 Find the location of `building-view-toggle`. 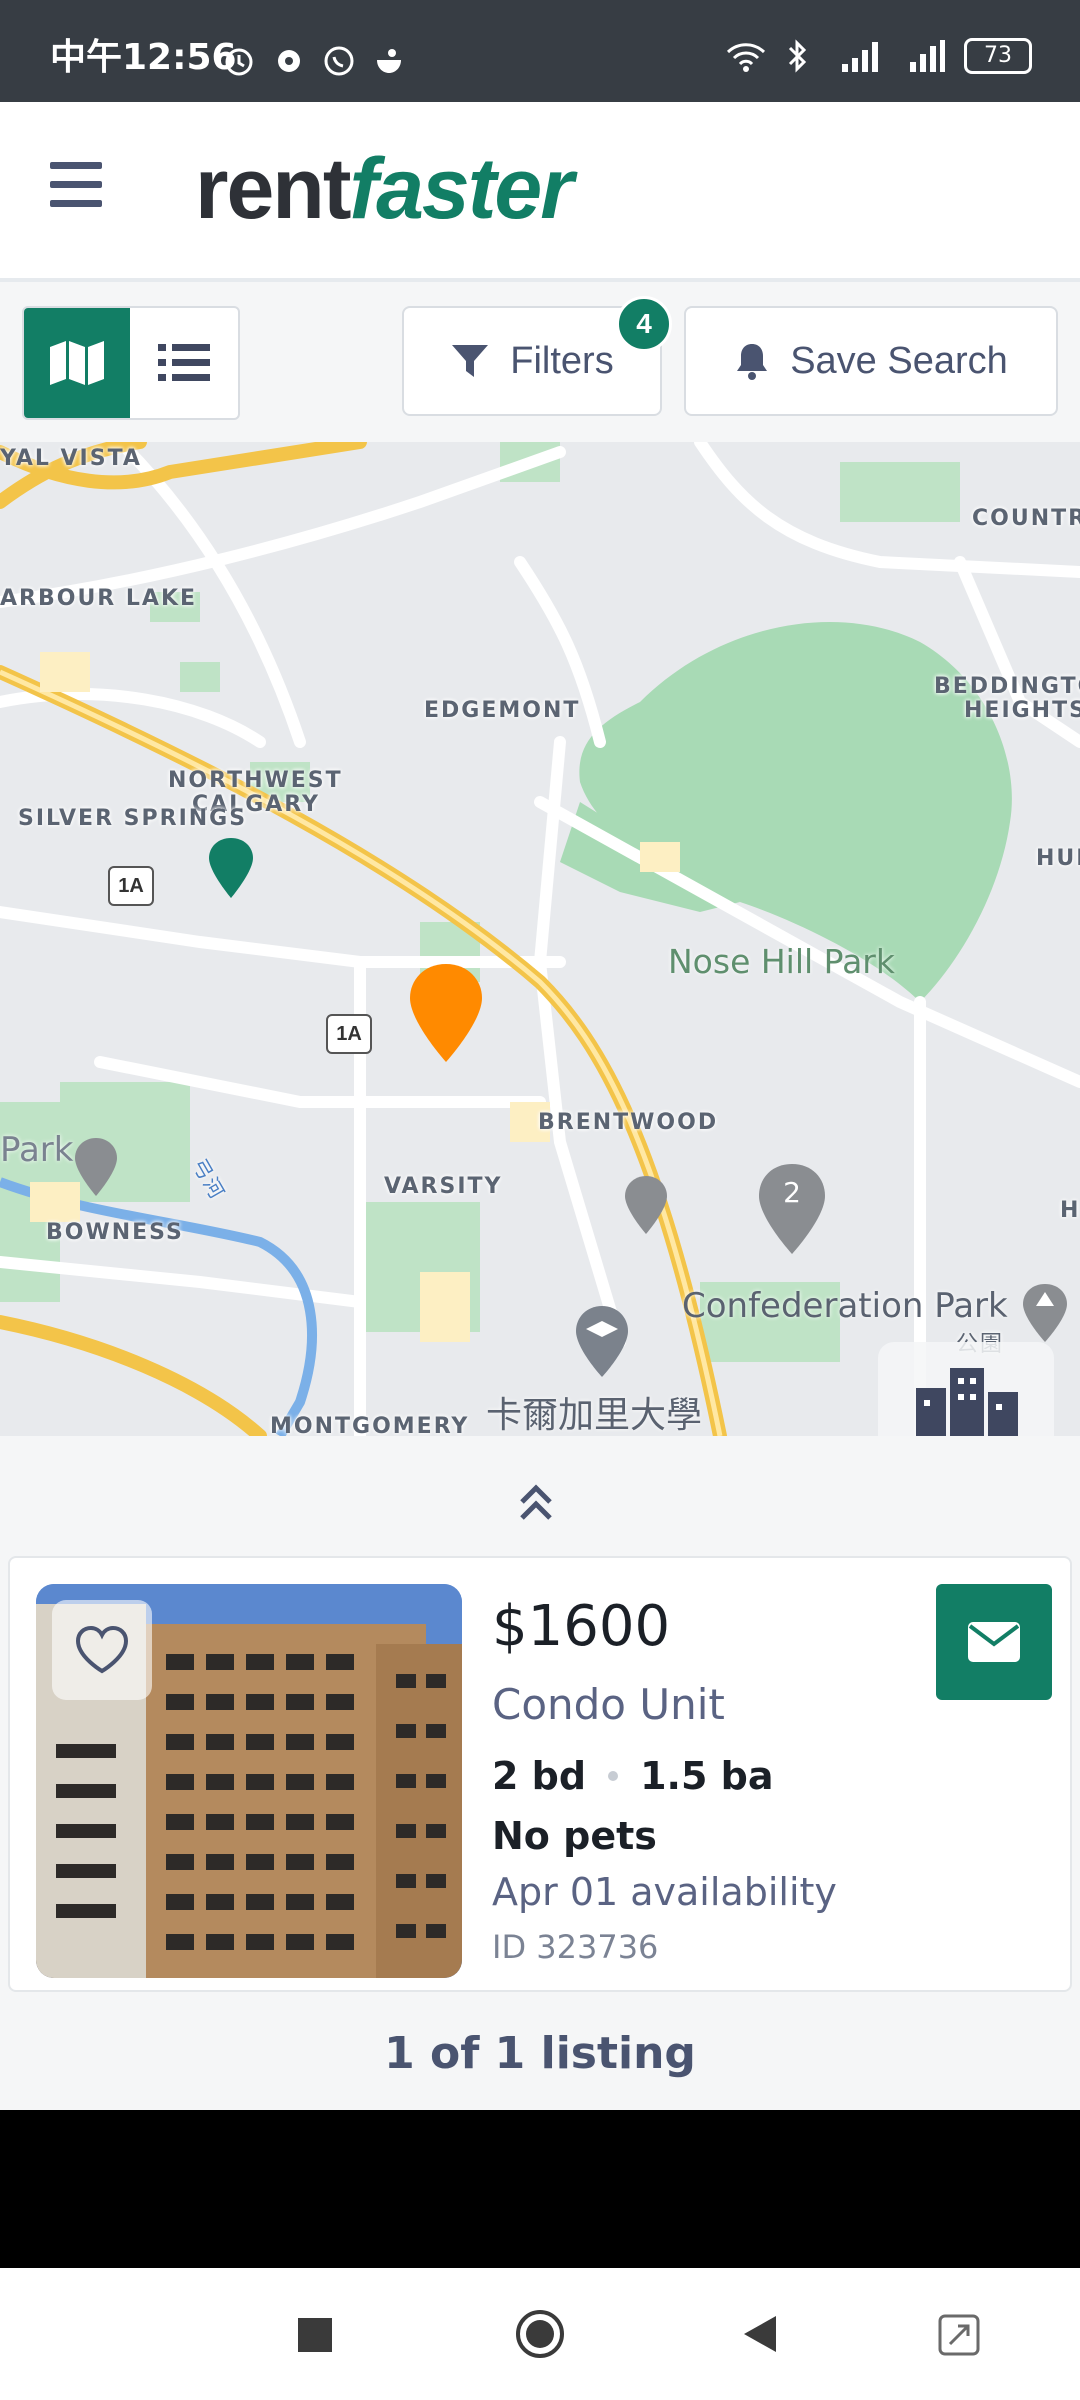

building-view-toggle is located at coordinates (966, 1389).